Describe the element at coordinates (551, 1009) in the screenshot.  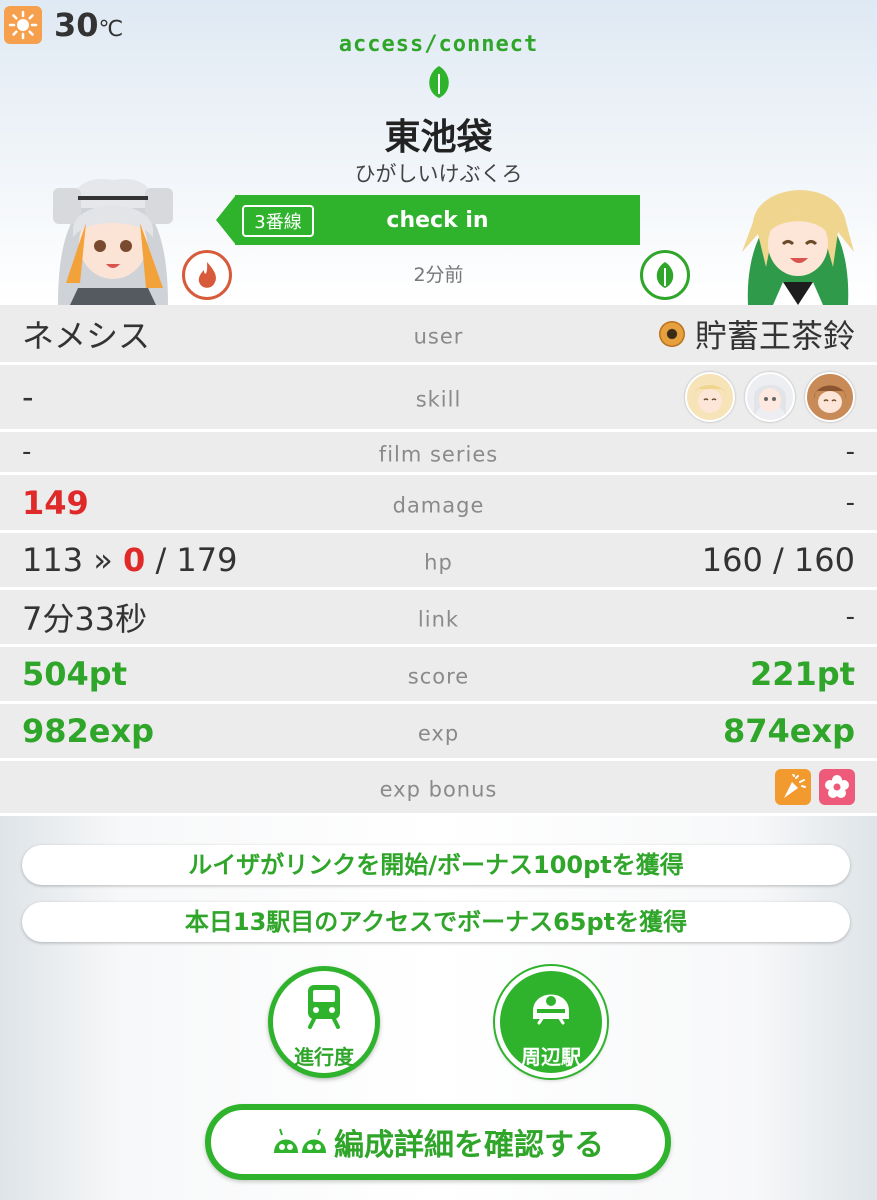
I see `nearby-station-icon` at that location.